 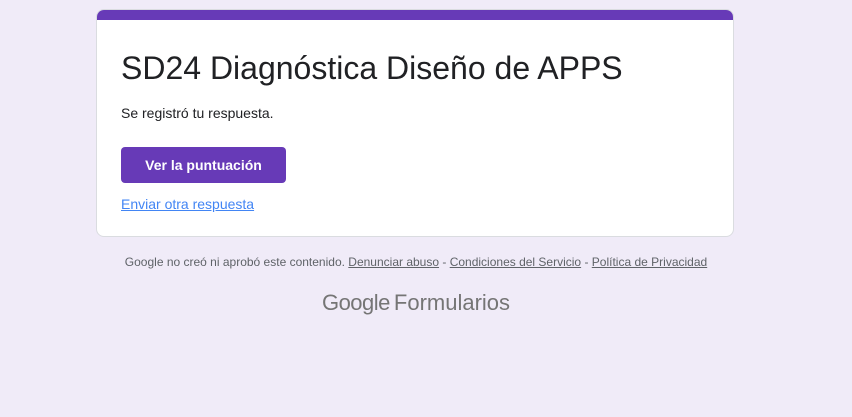 I want to click on report-abuse-link: Denunciar abuso, so click(x=393, y=262).